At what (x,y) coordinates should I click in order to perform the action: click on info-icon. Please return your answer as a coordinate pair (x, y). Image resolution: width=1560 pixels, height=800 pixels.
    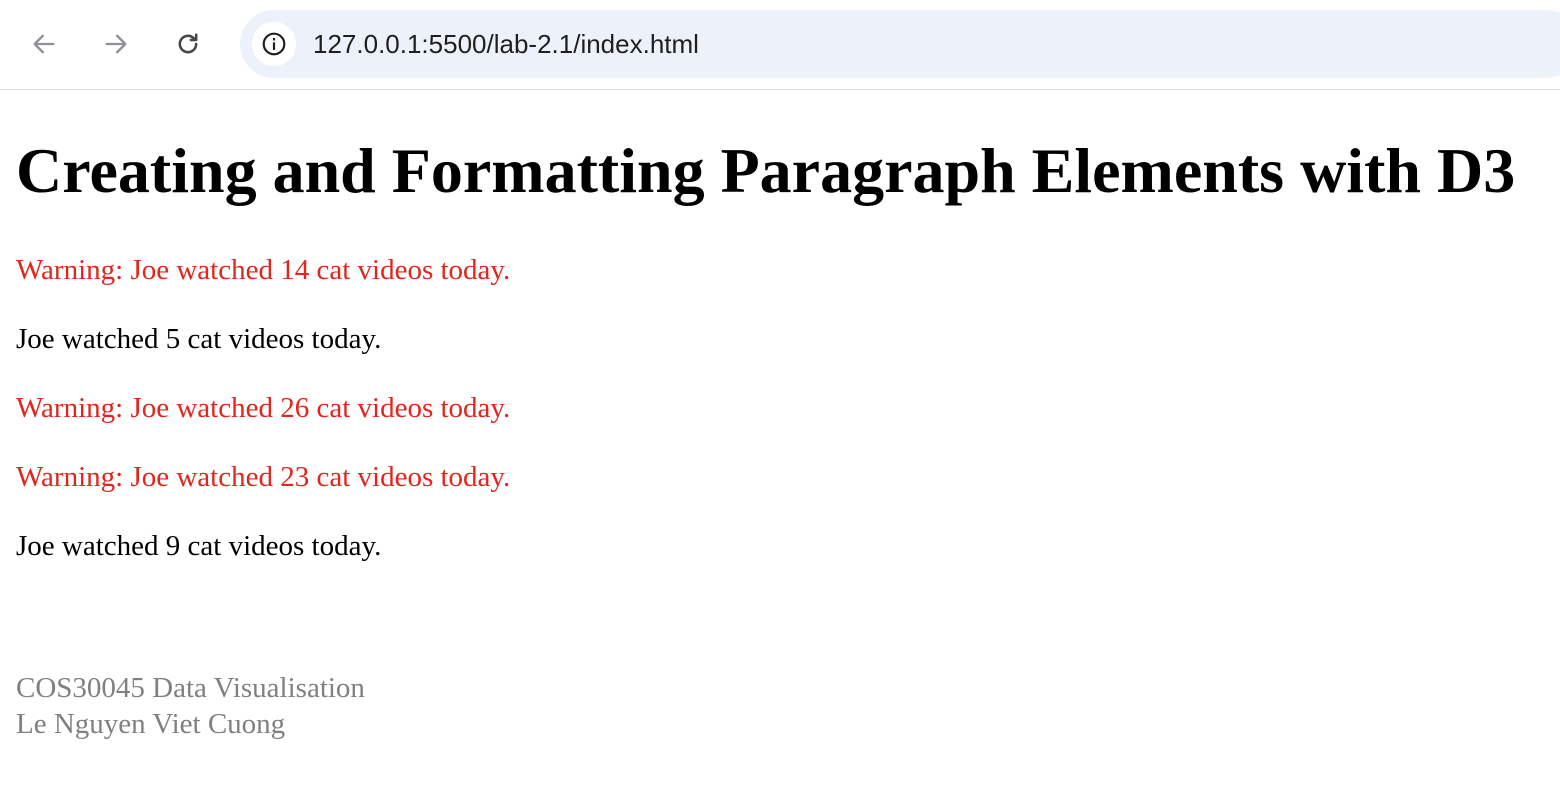
    Looking at the image, I should click on (274, 44).